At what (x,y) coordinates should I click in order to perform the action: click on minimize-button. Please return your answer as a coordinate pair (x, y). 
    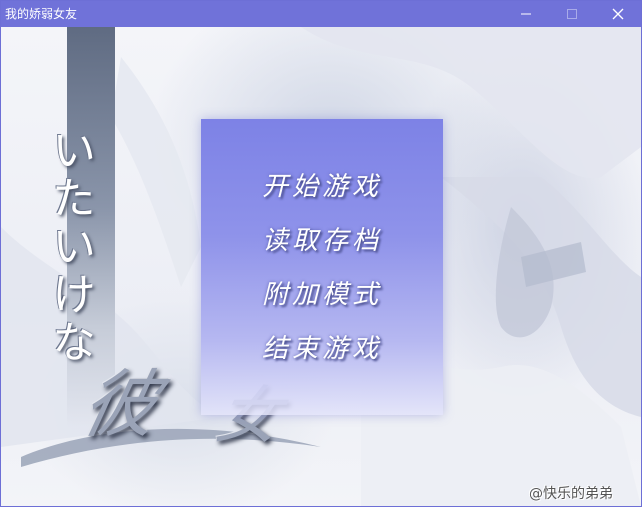
    Looking at the image, I should click on (526, 14).